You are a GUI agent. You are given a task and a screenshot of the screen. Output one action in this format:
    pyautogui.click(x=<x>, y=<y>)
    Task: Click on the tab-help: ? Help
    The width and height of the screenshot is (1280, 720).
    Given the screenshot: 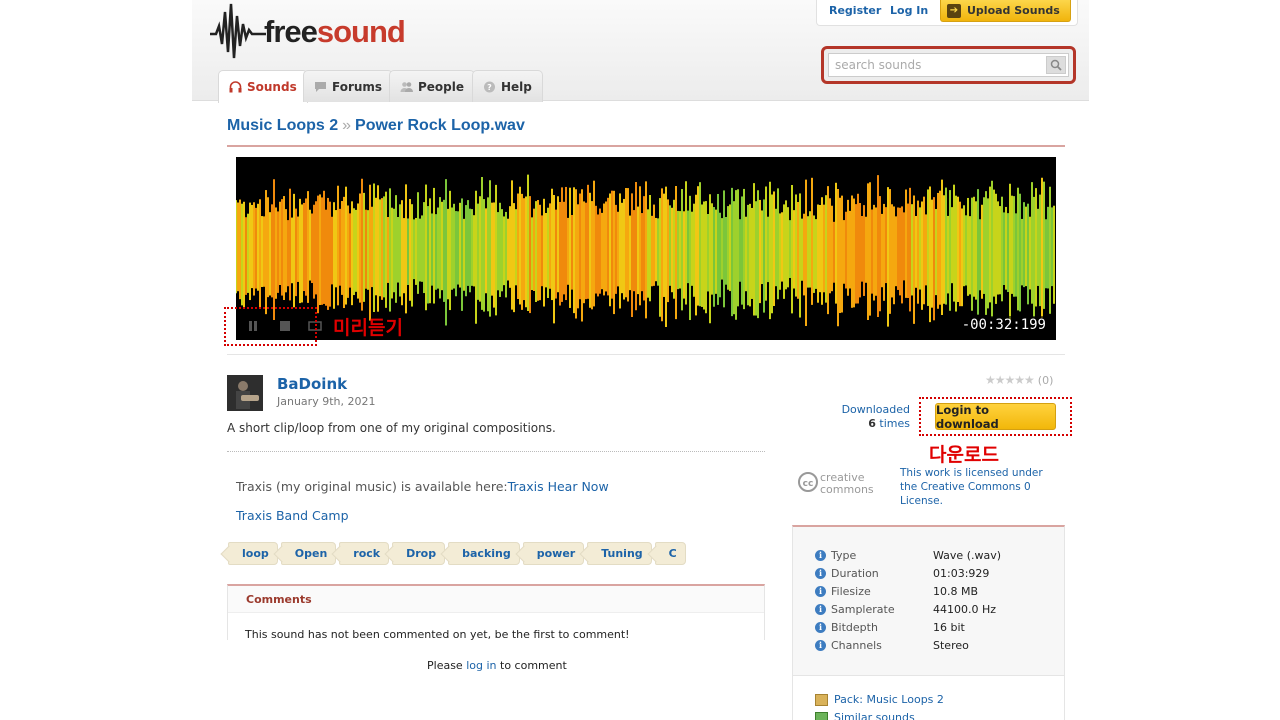 What is the action you would take?
    pyautogui.click(x=507, y=86)
    